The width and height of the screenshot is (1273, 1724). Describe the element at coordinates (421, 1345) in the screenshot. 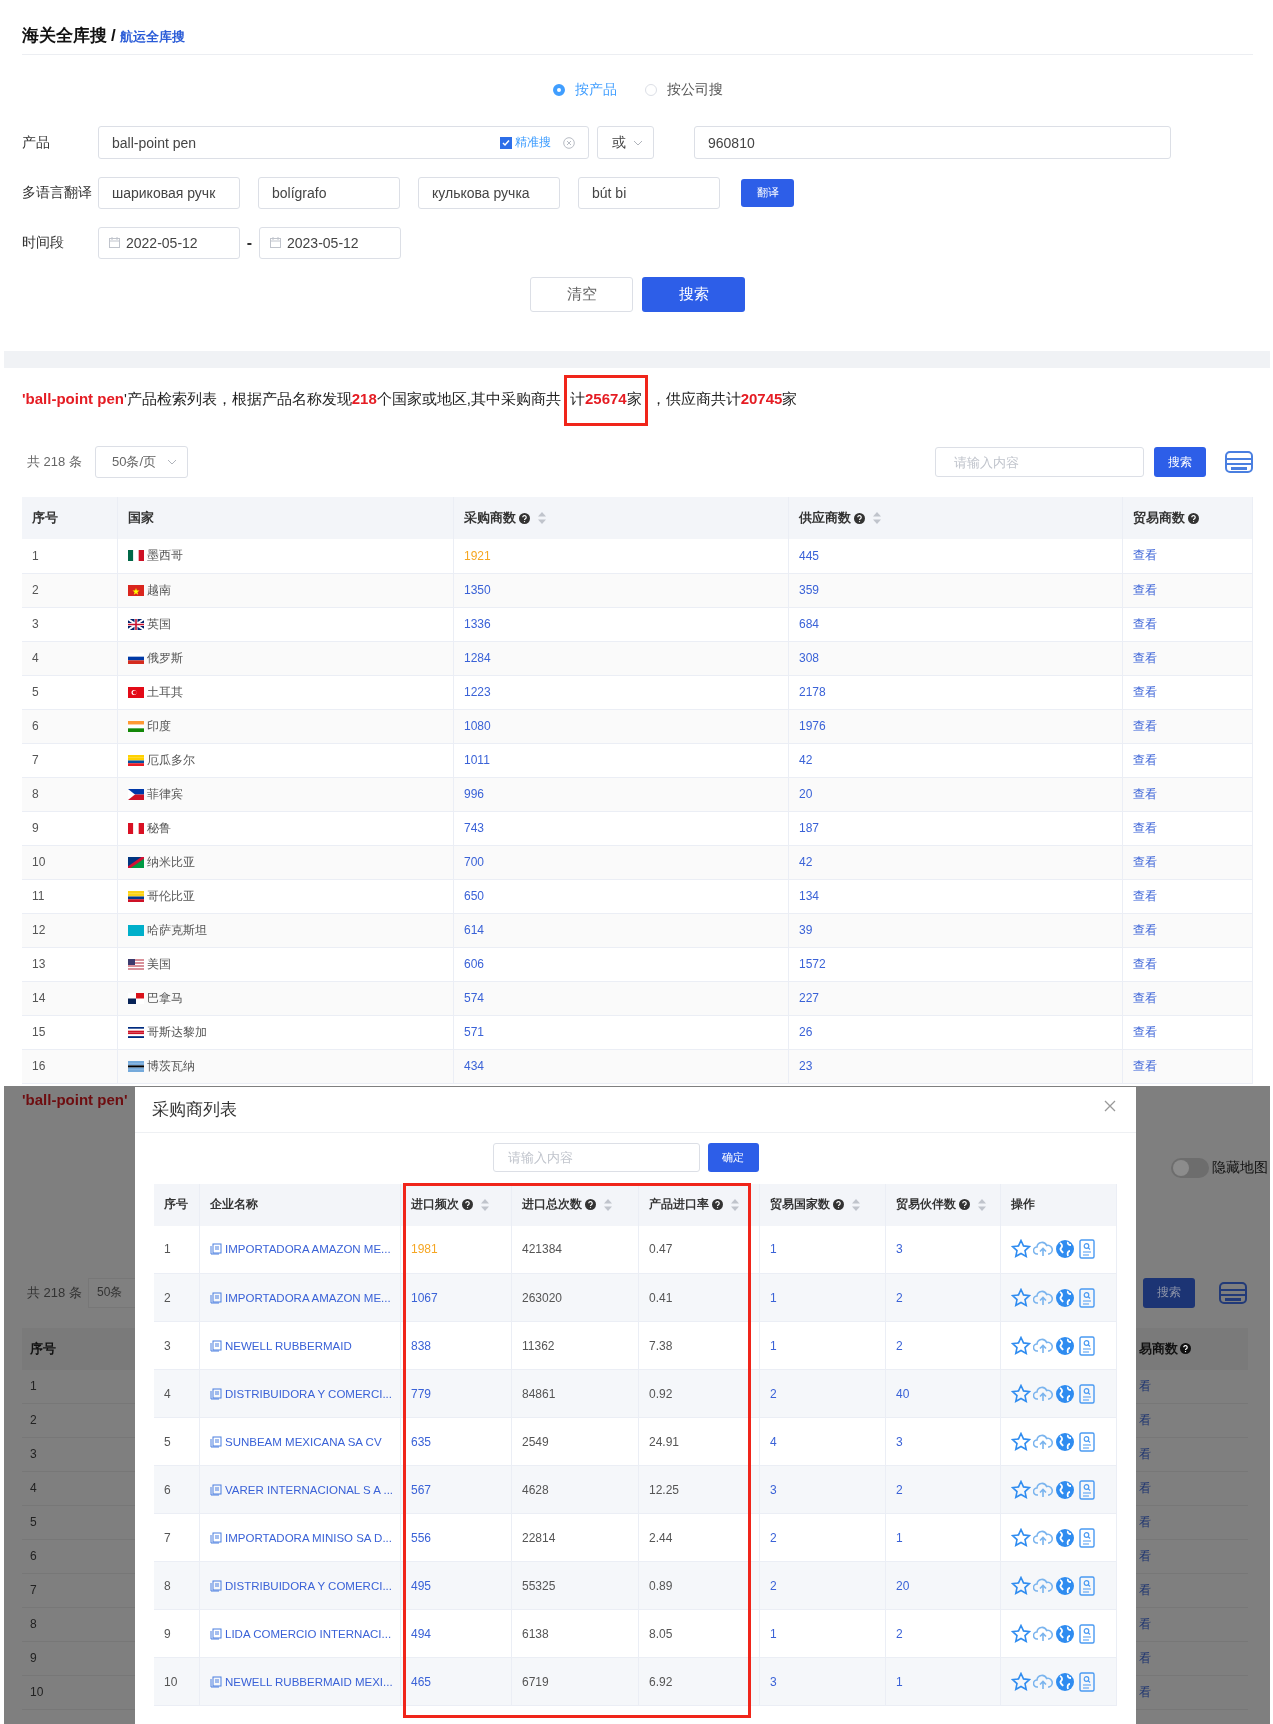

I see `count-link: 838` at that location.